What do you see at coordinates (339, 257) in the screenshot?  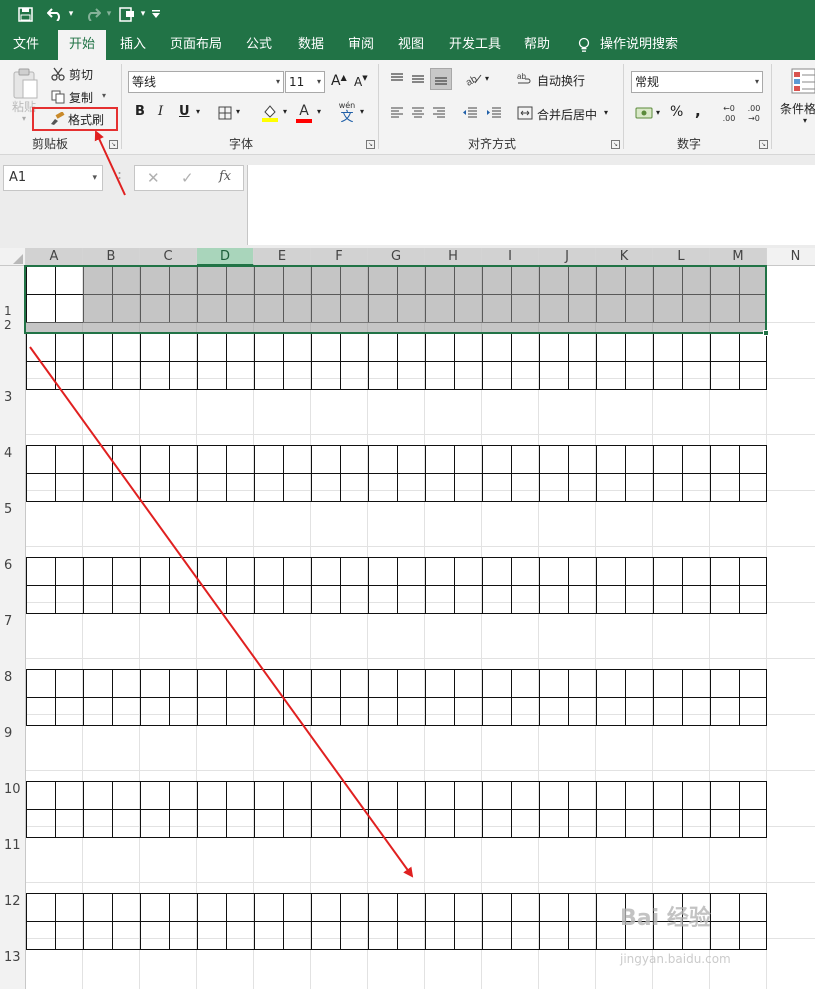 I see `column-header-f: F` at bounding box center [339, 257].